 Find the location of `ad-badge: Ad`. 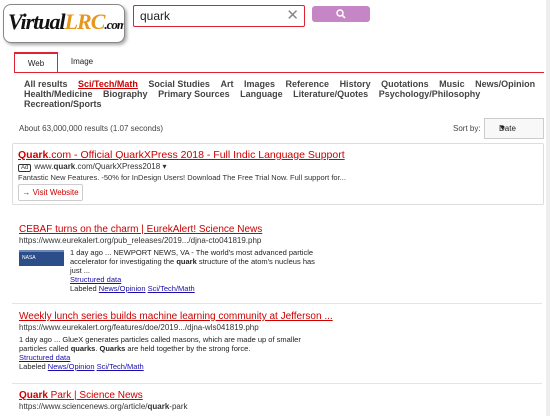

ad-badge: Ad is located at coordinates (25, 168).